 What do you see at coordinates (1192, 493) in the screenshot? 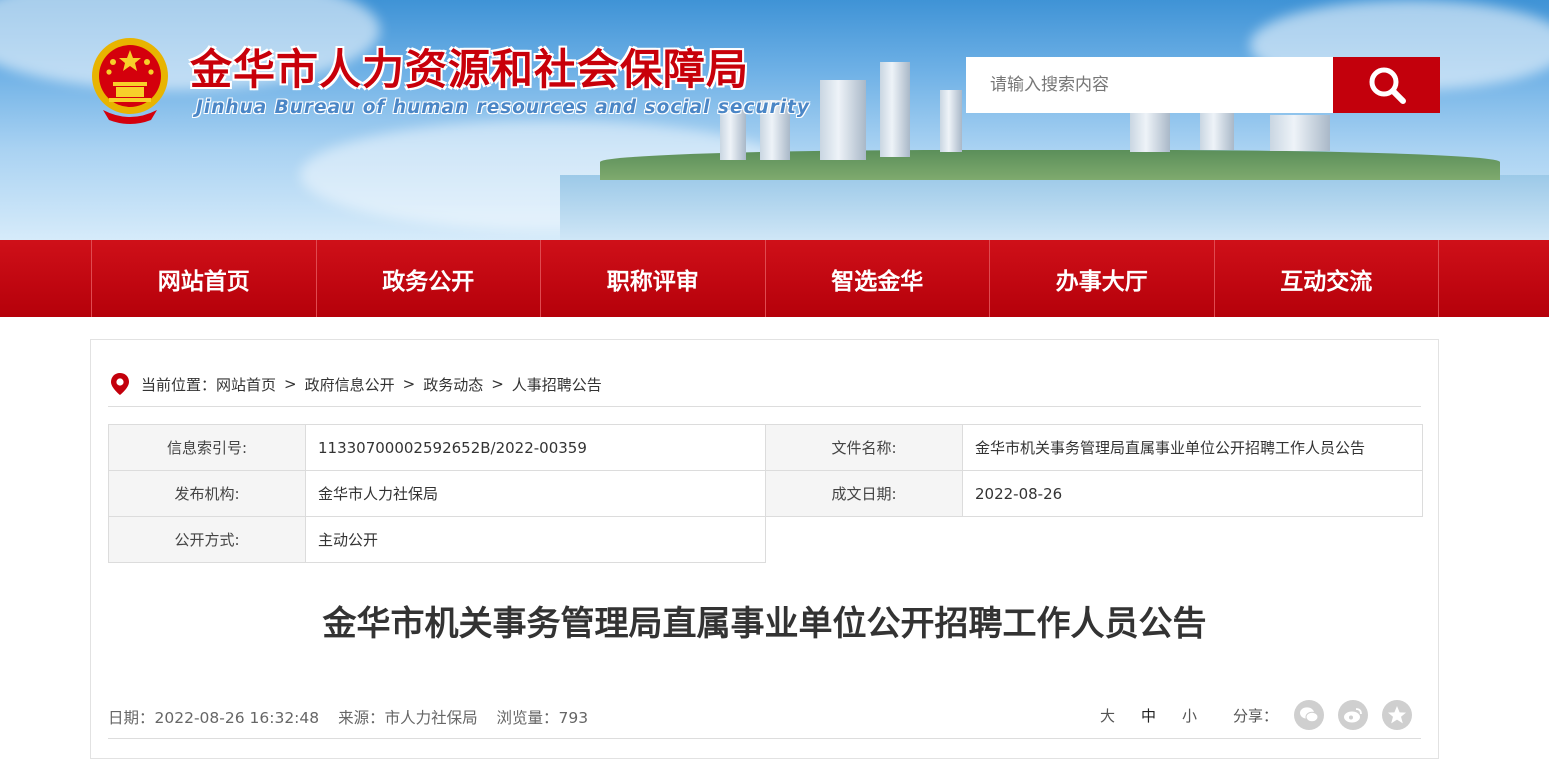
I see `date-value: 2022-08-26` at bounding box center [1192, 493].